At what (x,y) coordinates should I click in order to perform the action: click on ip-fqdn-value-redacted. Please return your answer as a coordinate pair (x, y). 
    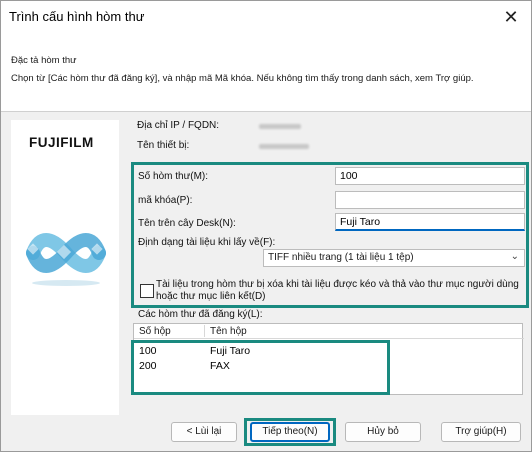
    Looking at the image, I should click on (280, 126).